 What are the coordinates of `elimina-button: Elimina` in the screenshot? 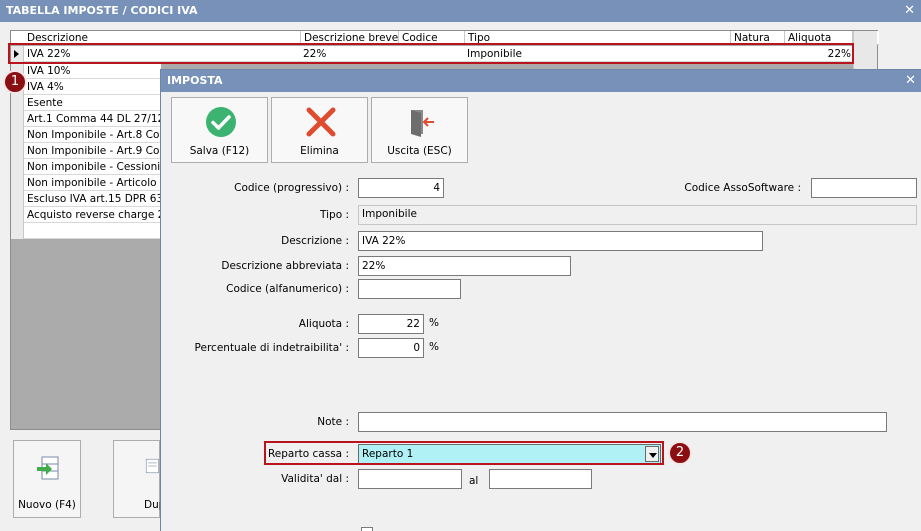 It's located at (319, 130).